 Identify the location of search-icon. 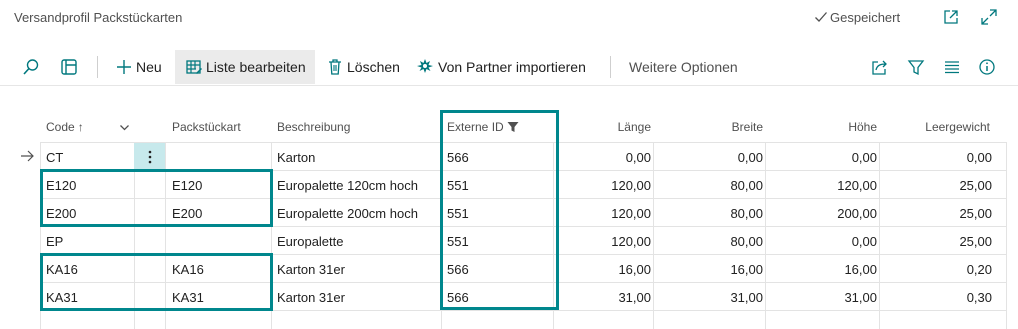
(31, 67).